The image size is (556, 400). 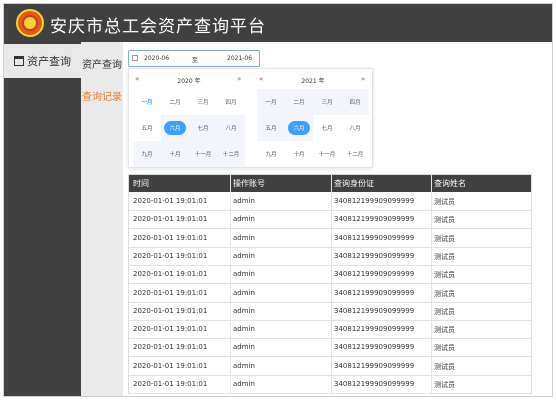 I want to click on range-end-value: 2021-06, so click(x=240, y=58).